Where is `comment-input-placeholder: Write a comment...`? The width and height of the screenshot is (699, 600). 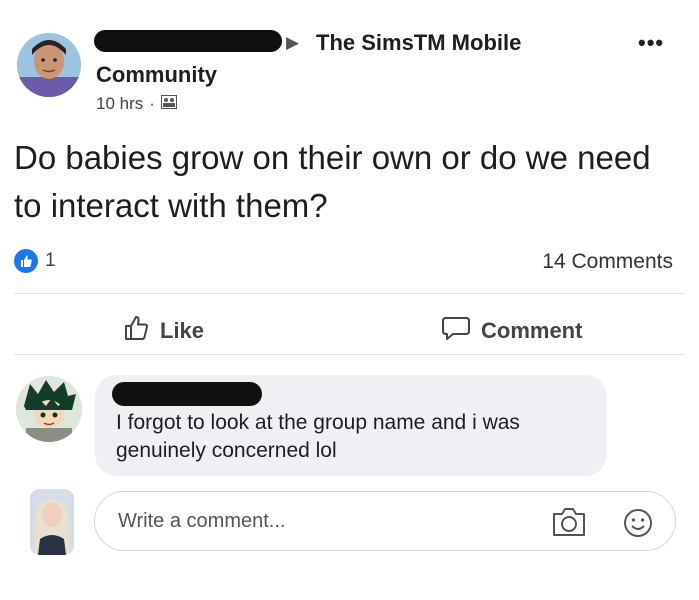
comment-input-placeholder: Write a comment... is located at coordinates (202, 521).